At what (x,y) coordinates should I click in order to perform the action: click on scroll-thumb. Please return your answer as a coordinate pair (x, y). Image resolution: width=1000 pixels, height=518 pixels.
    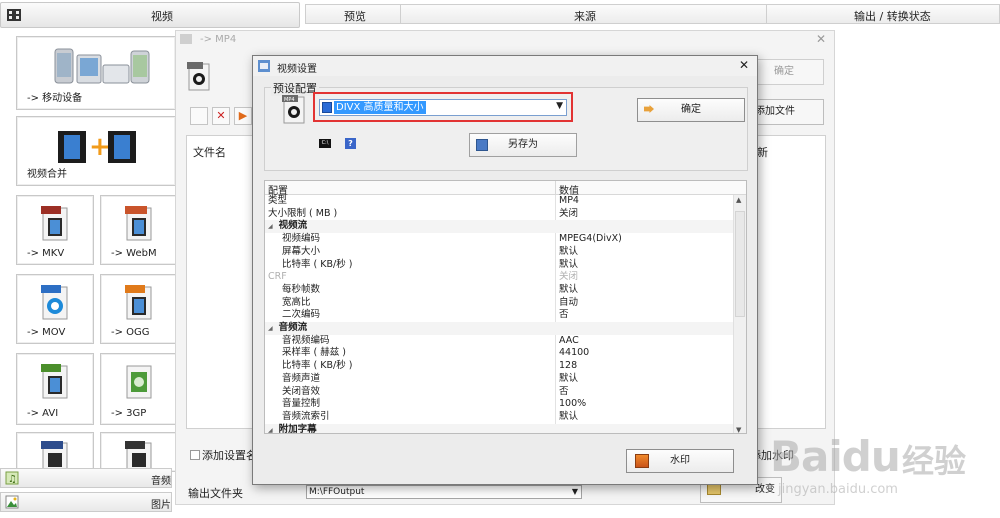
    Looking at the image, I should click on (740, 264).